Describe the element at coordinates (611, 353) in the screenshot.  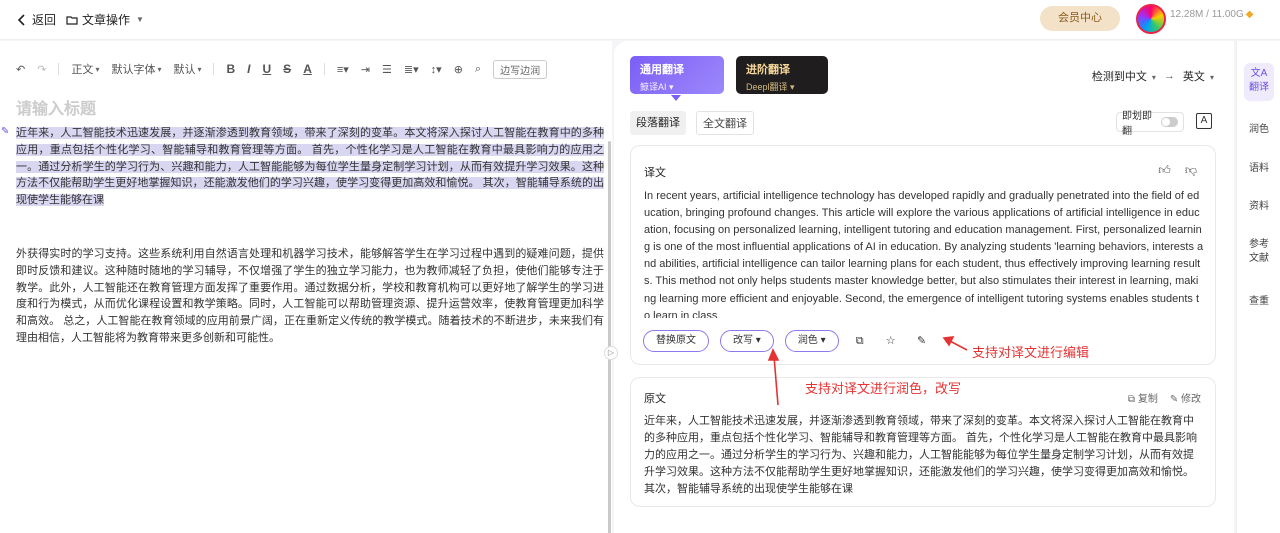
I see `collapse-panel-icon: ▷` at that location.